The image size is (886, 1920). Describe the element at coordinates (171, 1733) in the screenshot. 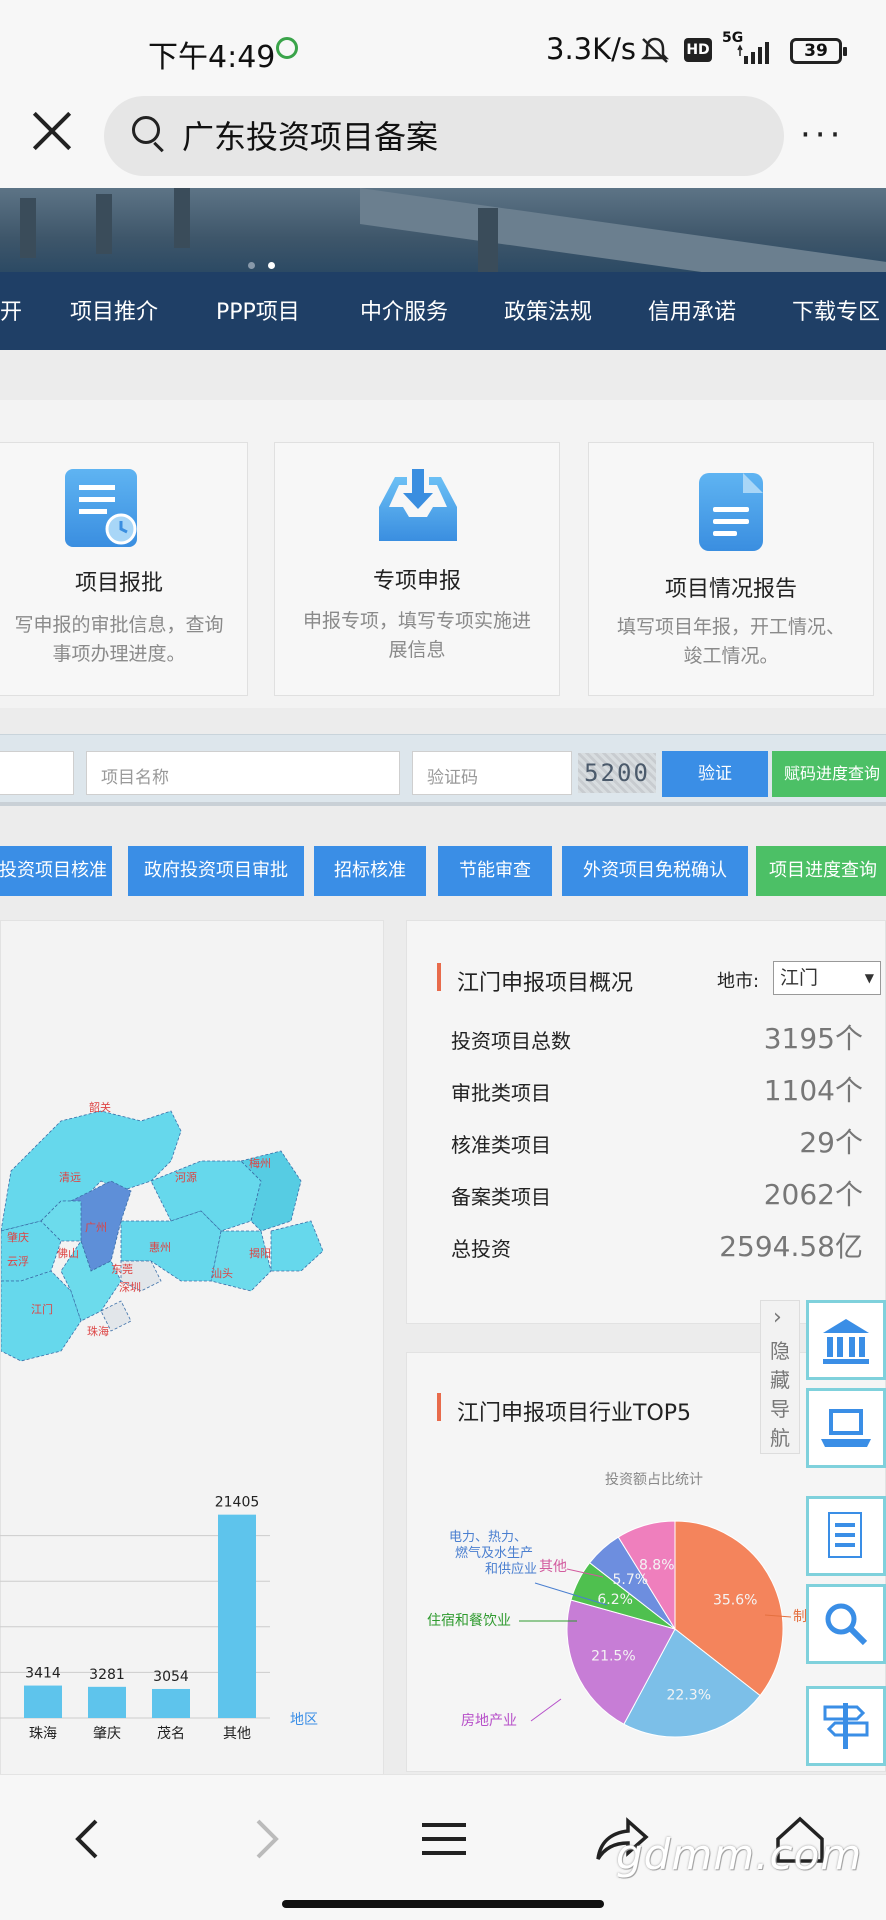

I see `category-tick-label: 茂名` at that location.